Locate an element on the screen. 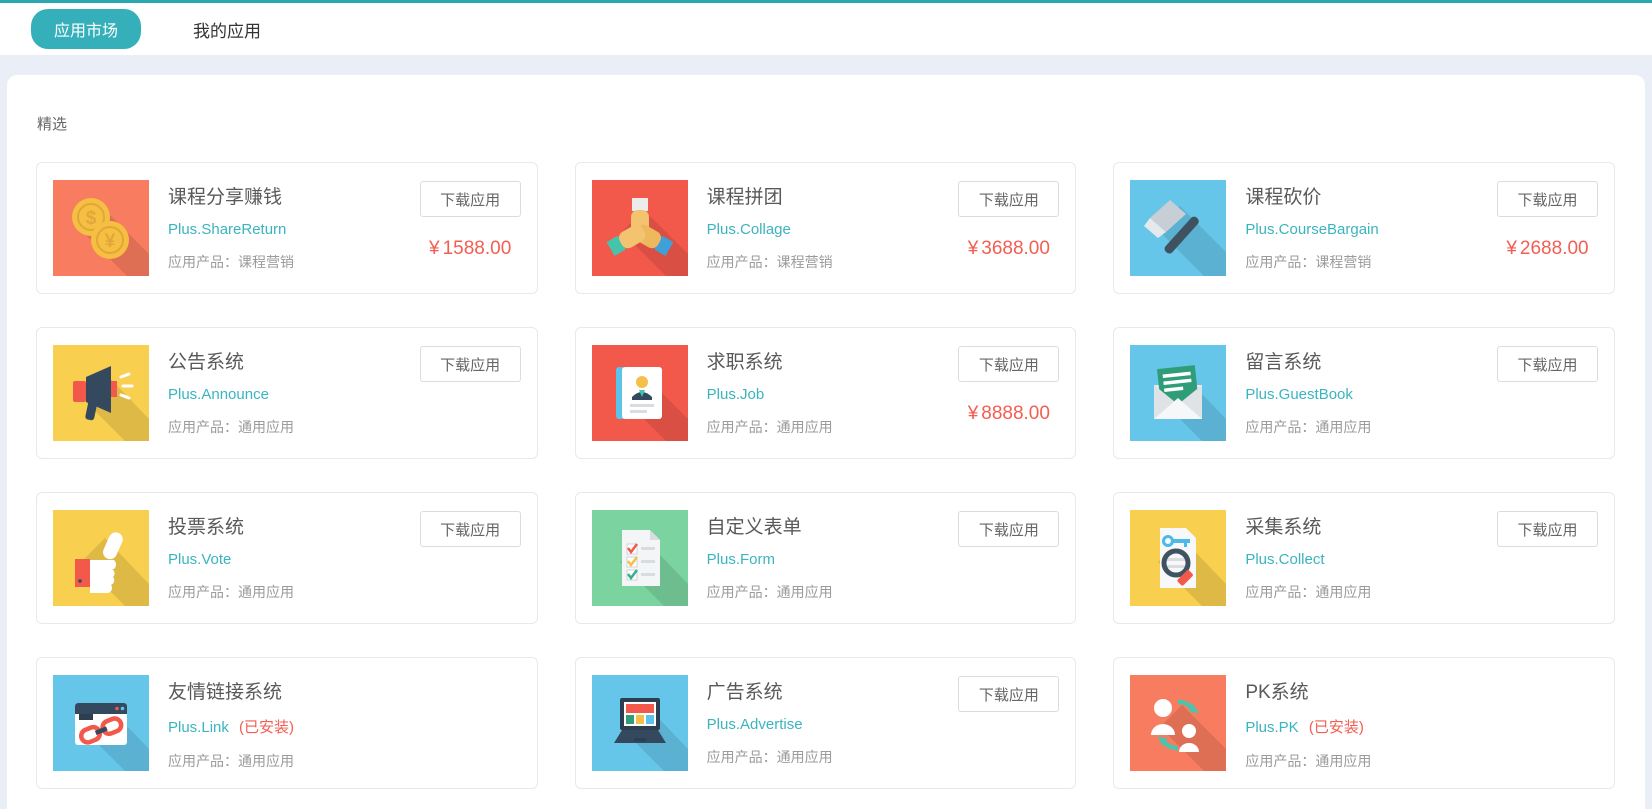  app-code: Plus.ShareReturn is located at coordinates (227, 229).